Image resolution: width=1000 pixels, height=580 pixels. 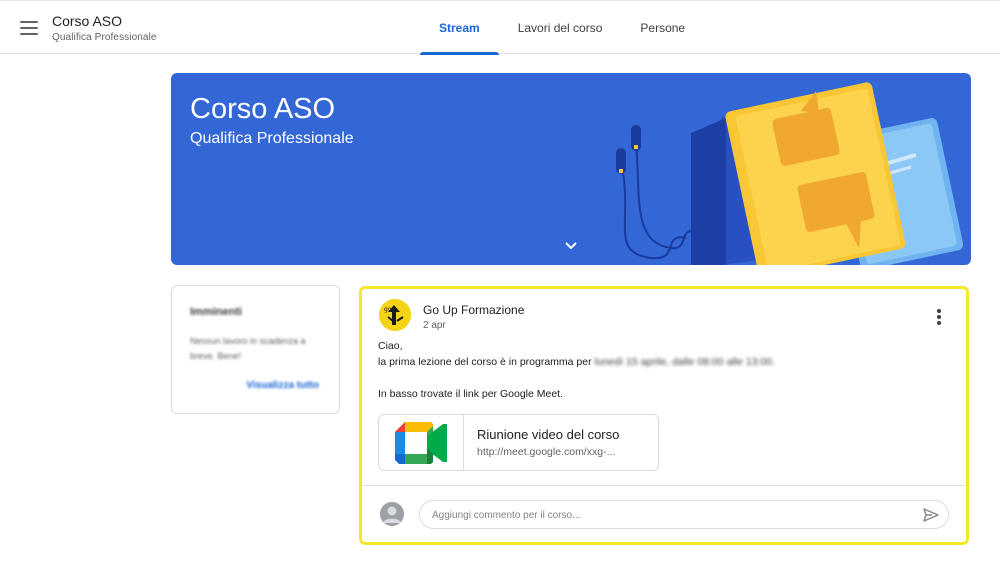 I want to click on course-tabs: Stream Lavori del corso Persone, so click(x=562, y=28).